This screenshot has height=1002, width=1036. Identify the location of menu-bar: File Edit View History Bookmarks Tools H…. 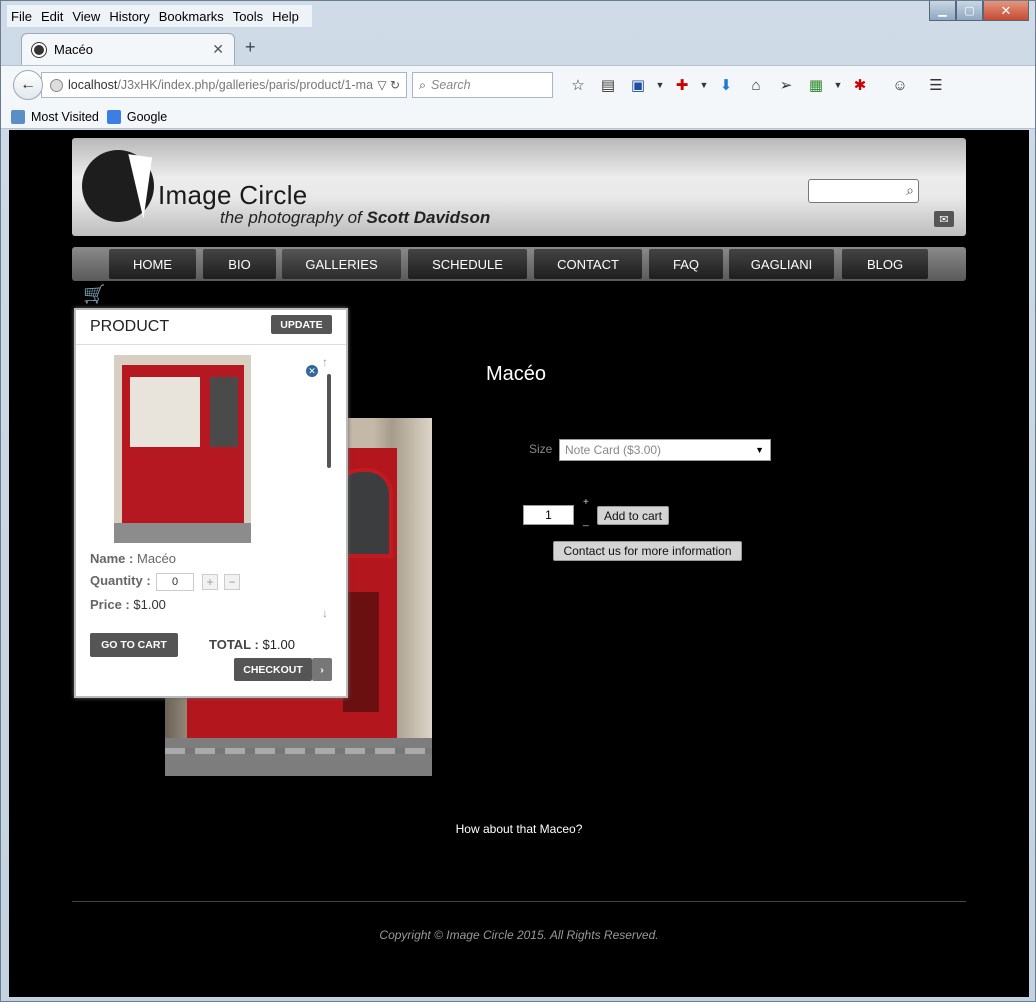
(159, 16).